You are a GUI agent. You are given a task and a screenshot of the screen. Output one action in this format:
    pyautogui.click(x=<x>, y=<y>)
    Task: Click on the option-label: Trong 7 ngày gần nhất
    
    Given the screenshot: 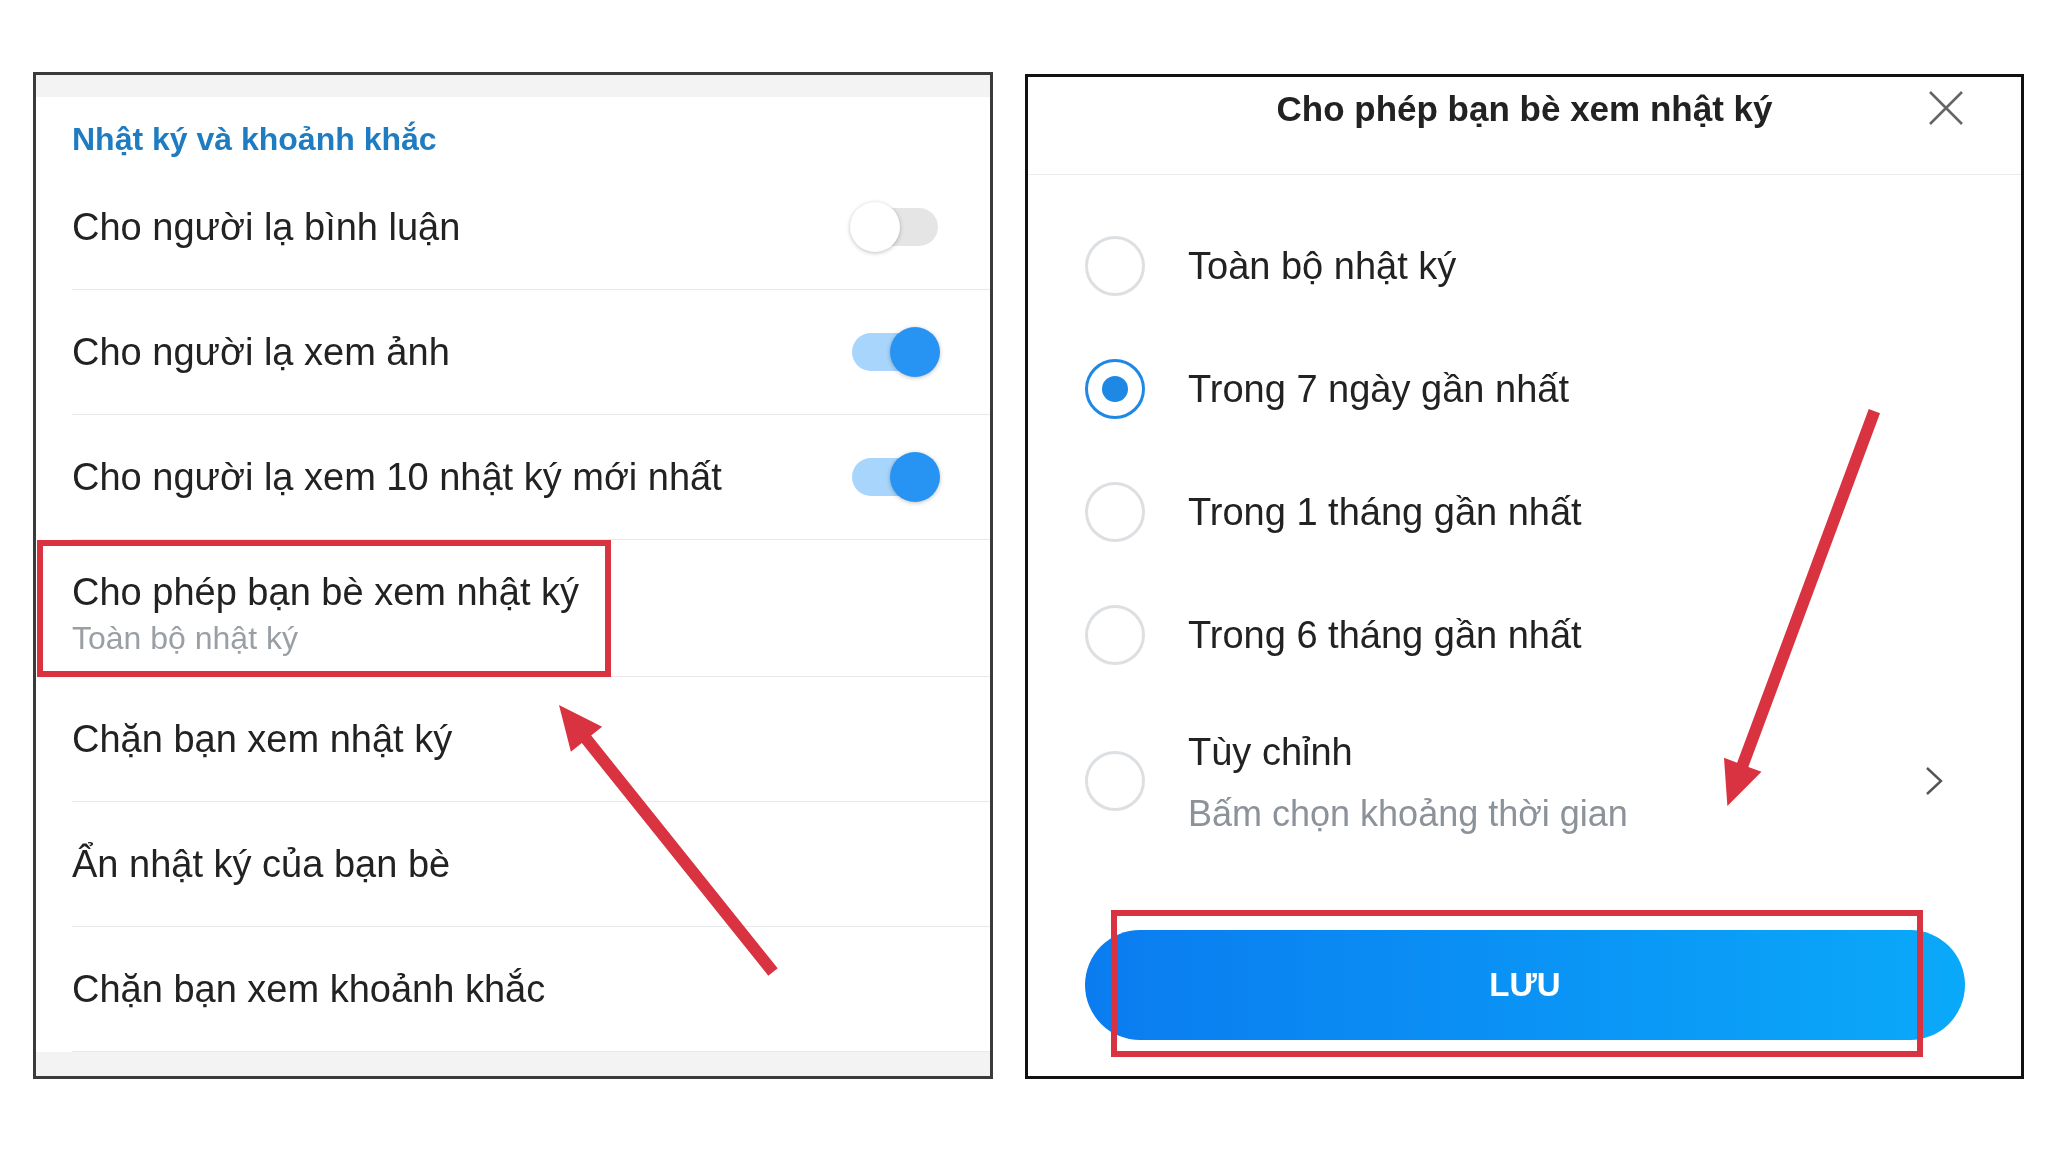 What is the action you would take?
    pyautogui.click(x=1378, y=388)
    